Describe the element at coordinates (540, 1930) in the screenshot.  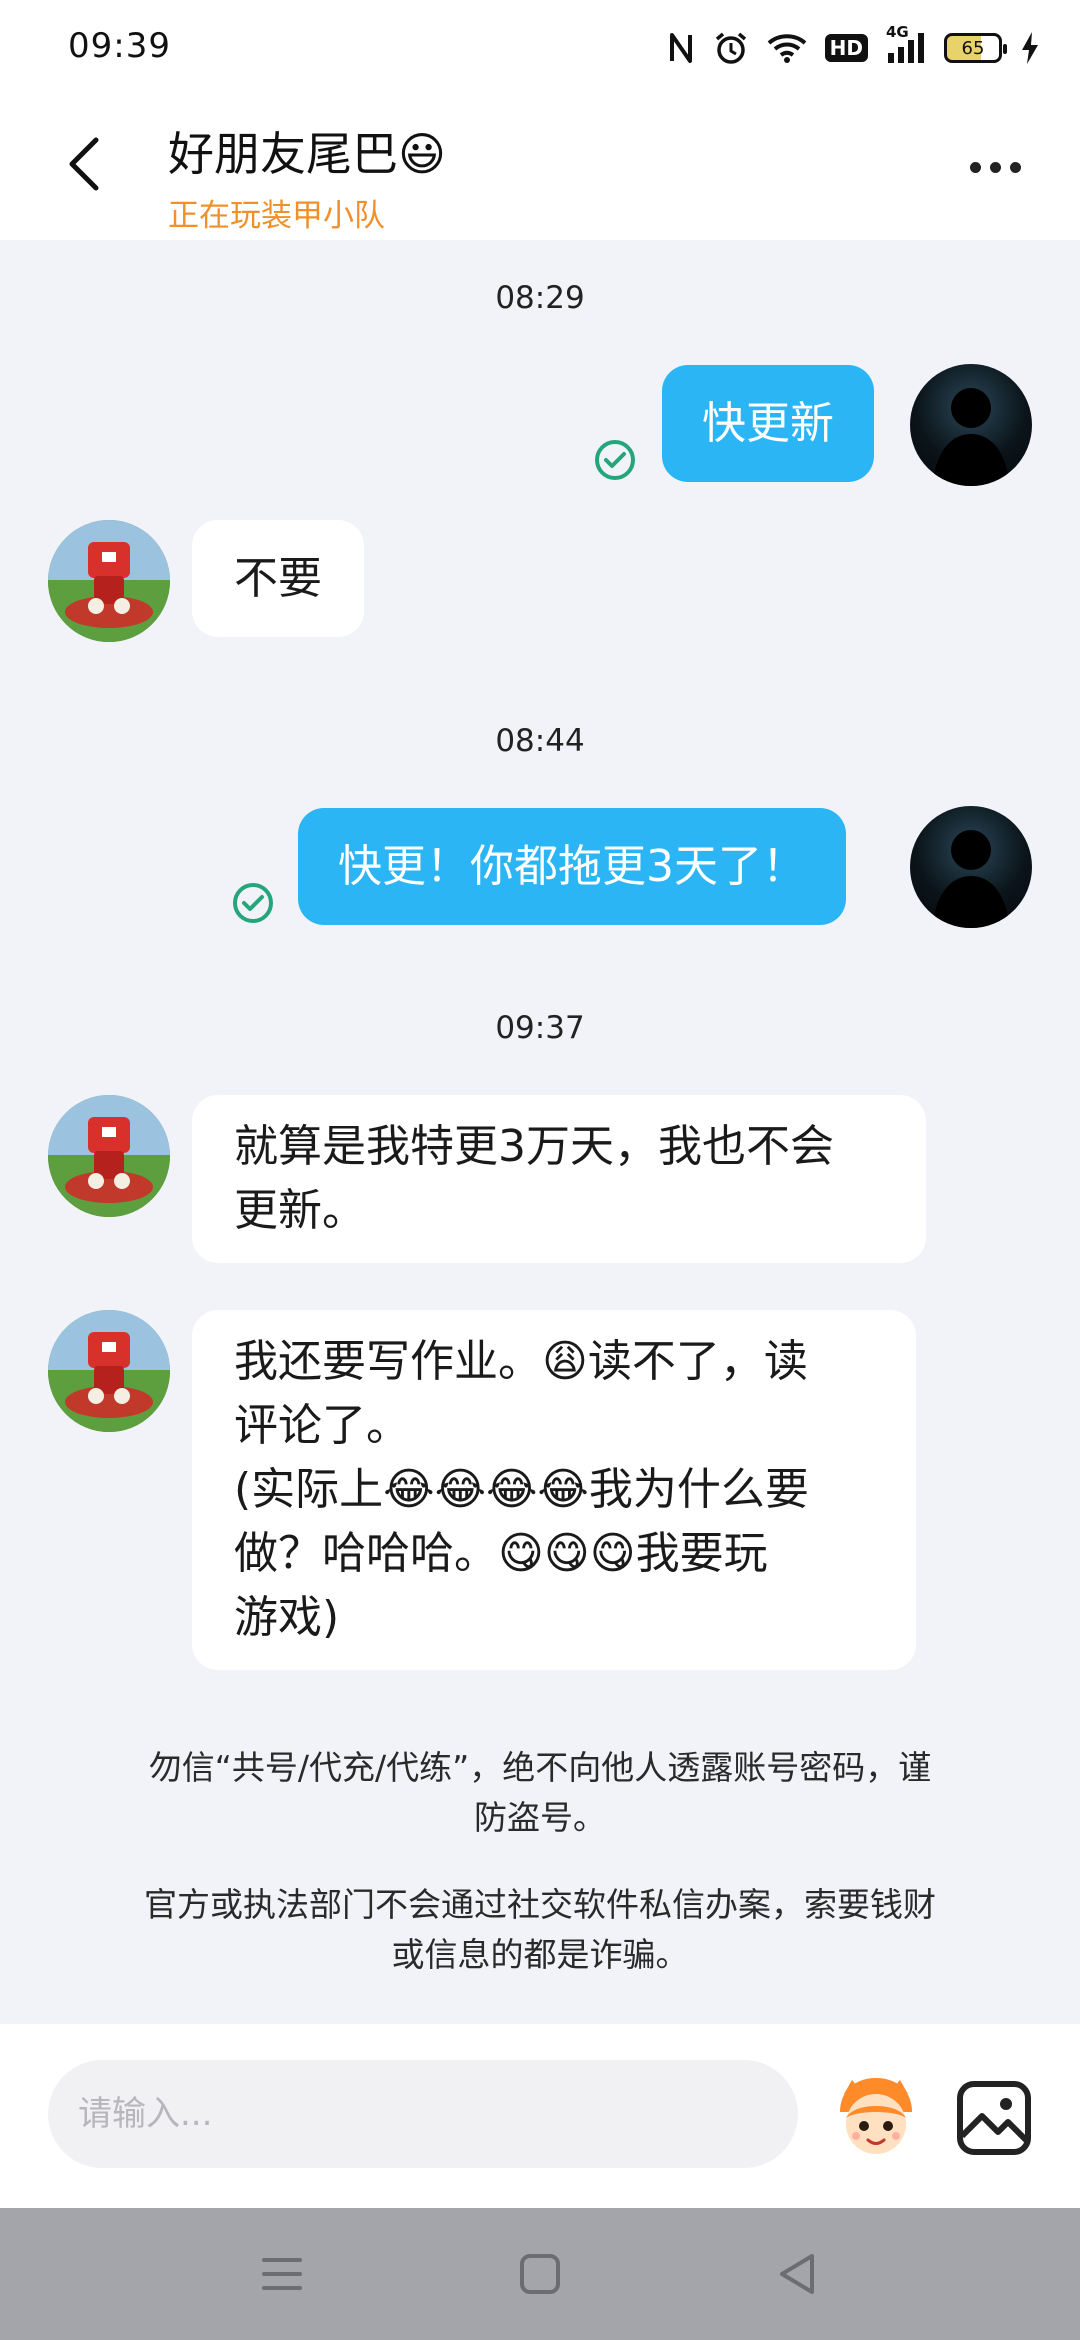
I see `fraud-notice: 官方或执法部门不会通过社交软件私信办案，索要钱财 或信息的都是诈骗。` at that location.